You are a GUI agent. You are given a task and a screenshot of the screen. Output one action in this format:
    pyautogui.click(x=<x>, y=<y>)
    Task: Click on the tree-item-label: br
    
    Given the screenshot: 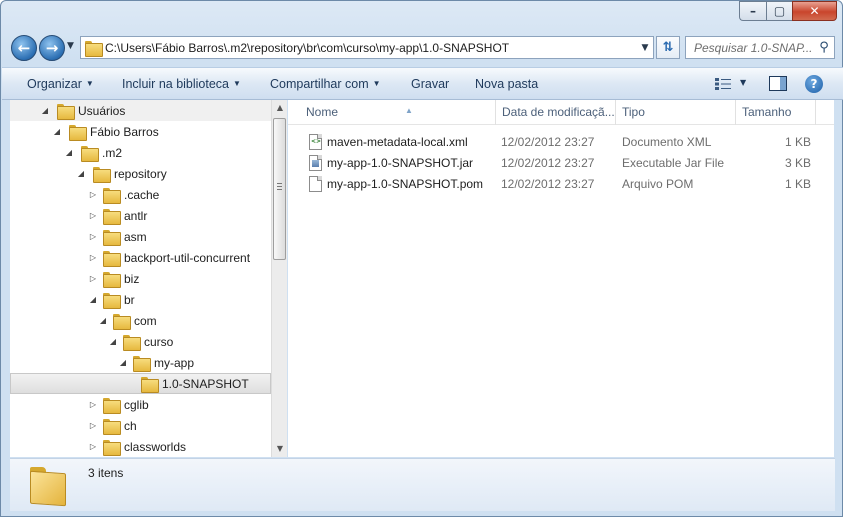 What is the action you would take?
    pyautogui.click(x=129, y=299)
    